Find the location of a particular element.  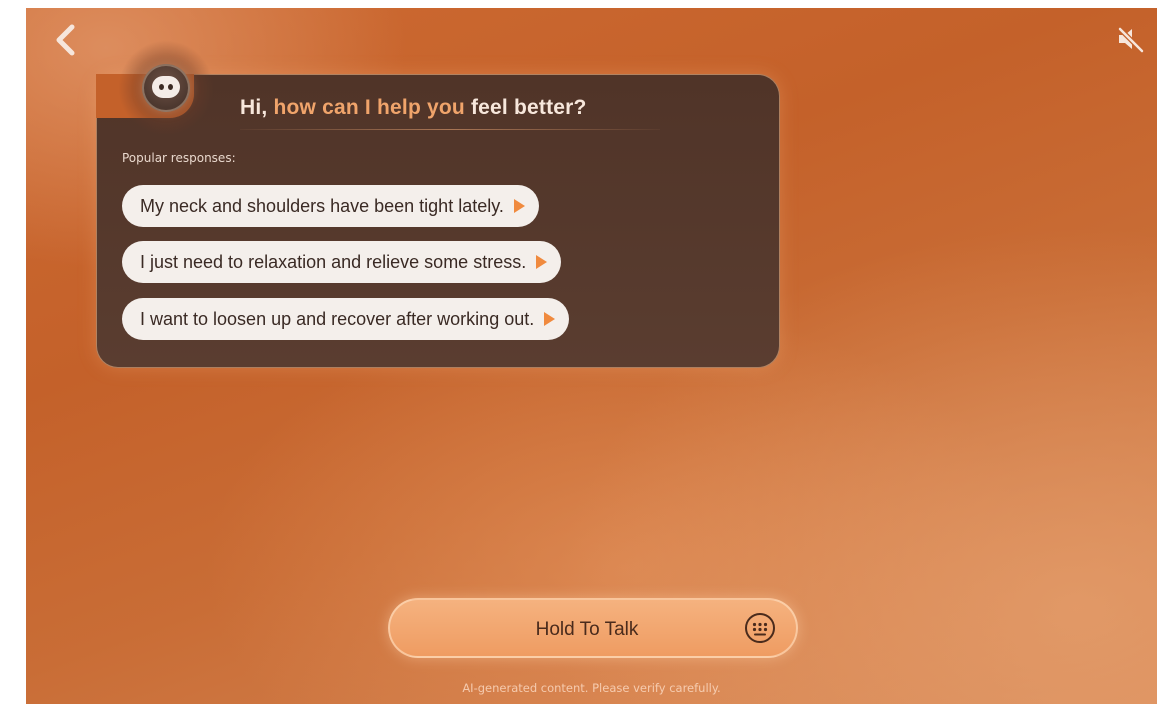

keyboard-toggle-button is located at coordinates (760, 628).